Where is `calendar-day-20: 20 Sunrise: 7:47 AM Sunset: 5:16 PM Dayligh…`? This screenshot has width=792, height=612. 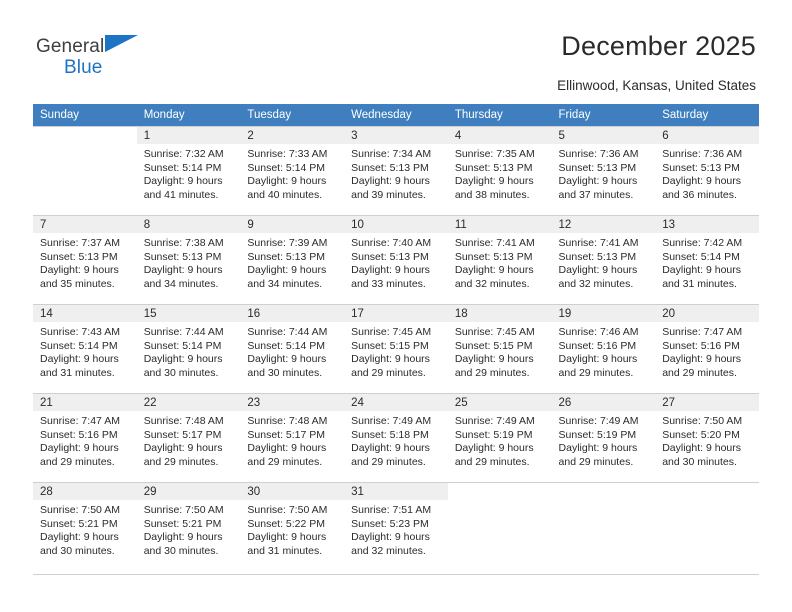
calendar-day-20: 20 Sunrise: 7:47 AM Sunset: 5:16 PM Dayligh… is located at coordinates (707, 348).